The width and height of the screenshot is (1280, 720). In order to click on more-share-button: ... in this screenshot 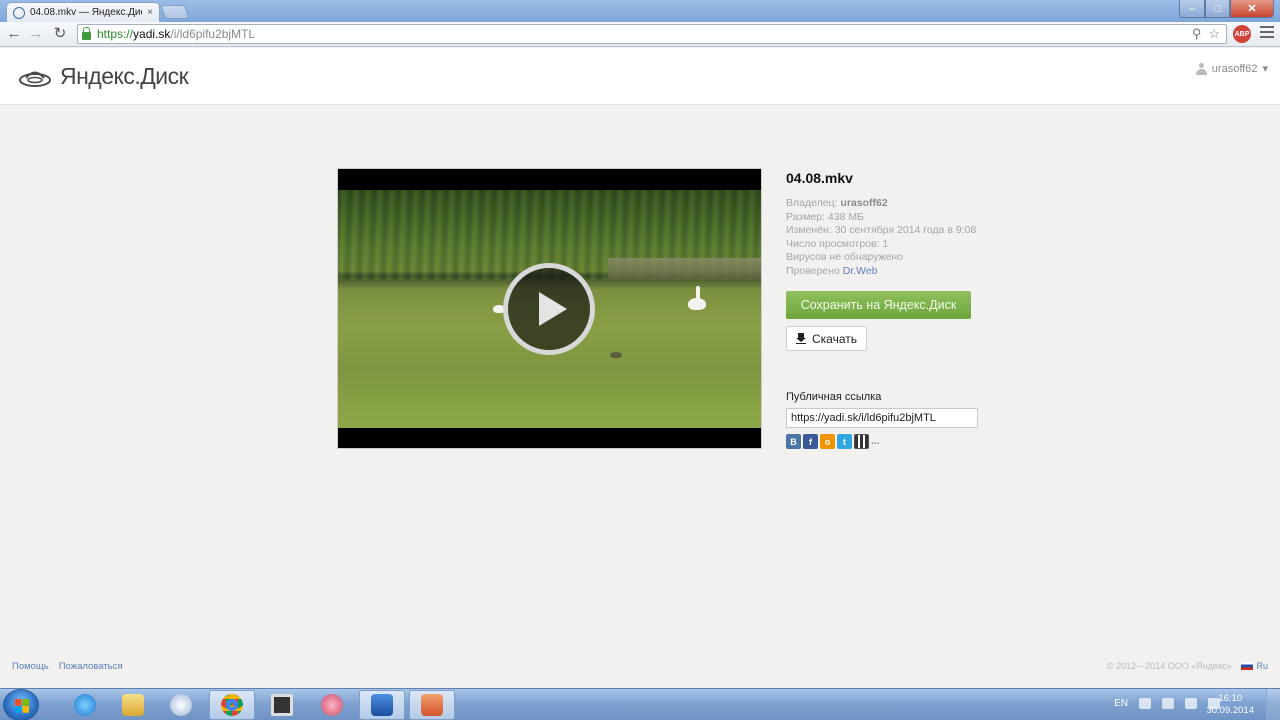, I will do `click(875, 441)`.